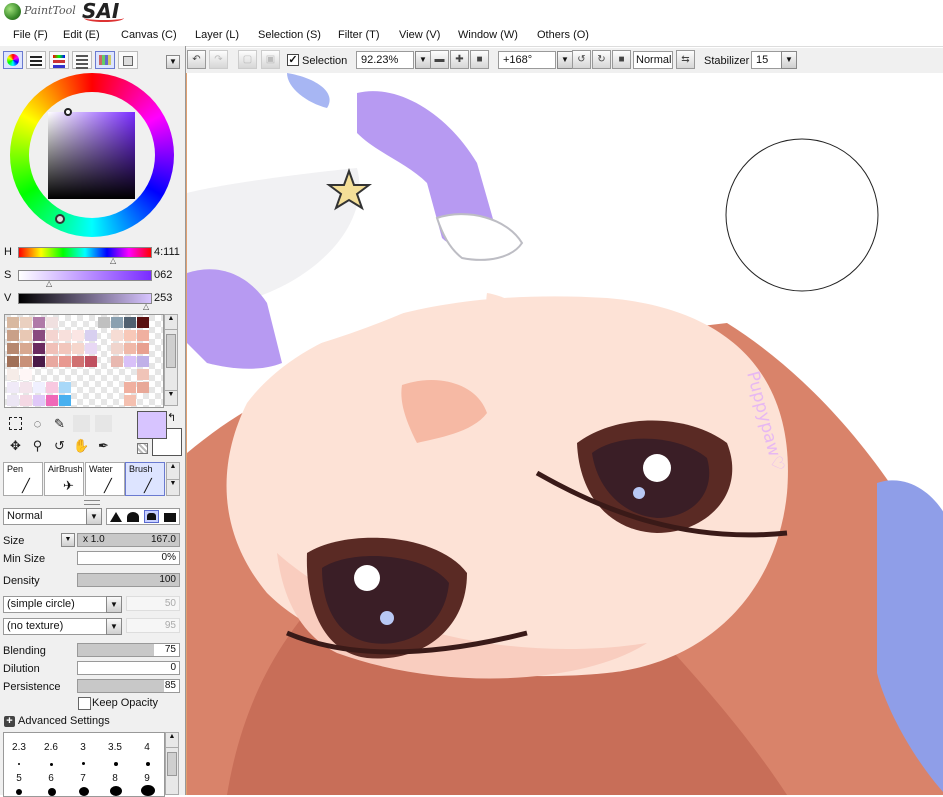 The image size is (943, 797). Describe the element at coordinates (151, 516) in the screenshot. I see `hardness-hard-icon` at that location.